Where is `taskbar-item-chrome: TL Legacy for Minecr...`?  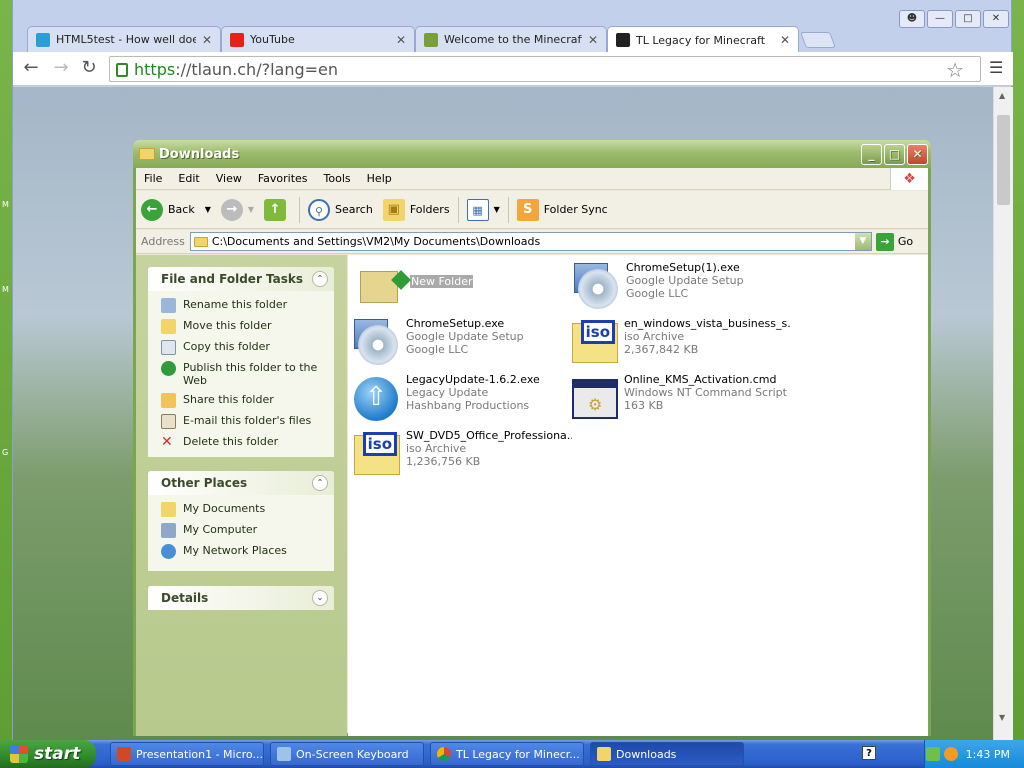
taskbar-item-chrome: TL Legacy for Minecr... is located at coordinates (507, 754).